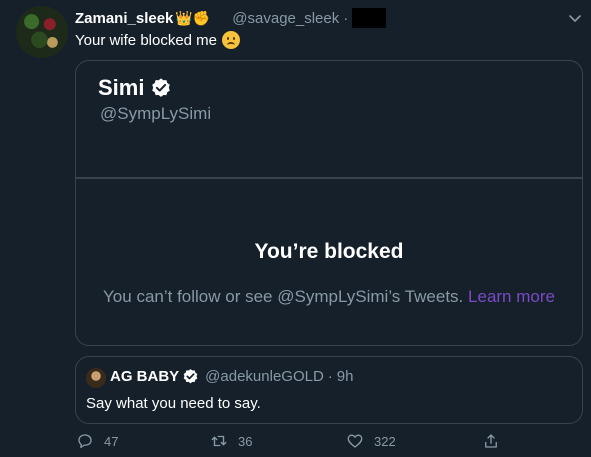 This screenshot has width=591, height=457. Describe the element at coordinates (97, 441) in the screenshot. I see `reply-button: 47` at that location.